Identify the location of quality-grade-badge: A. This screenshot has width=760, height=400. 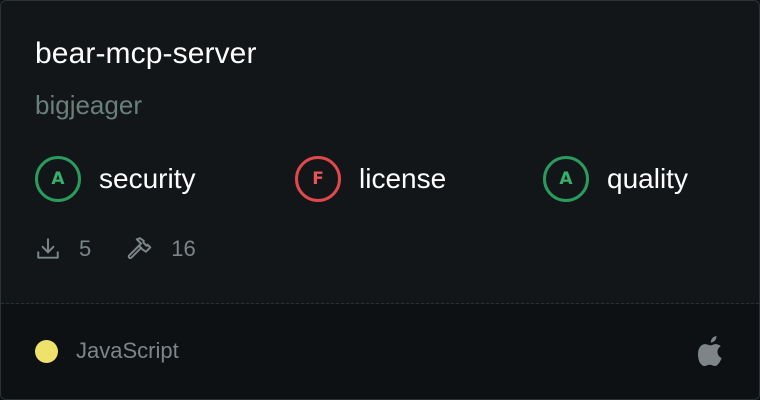
(566, 179).